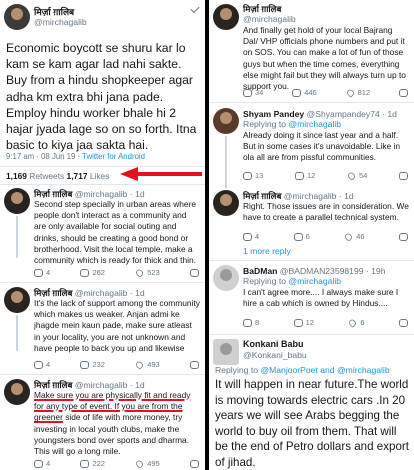  I want to click on retweet-button: 262, so click(92, 272).